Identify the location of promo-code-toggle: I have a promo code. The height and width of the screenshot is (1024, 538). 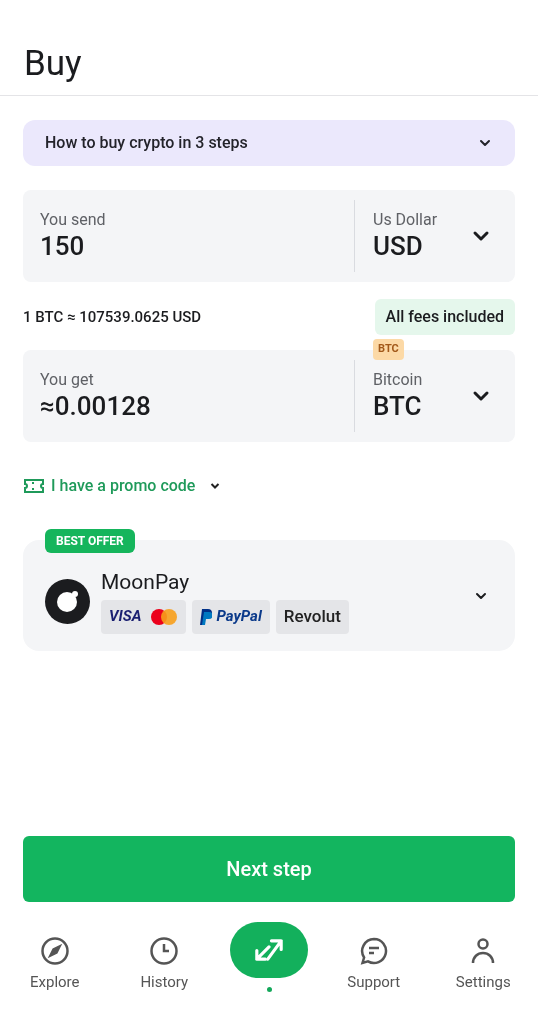
(122, 486).